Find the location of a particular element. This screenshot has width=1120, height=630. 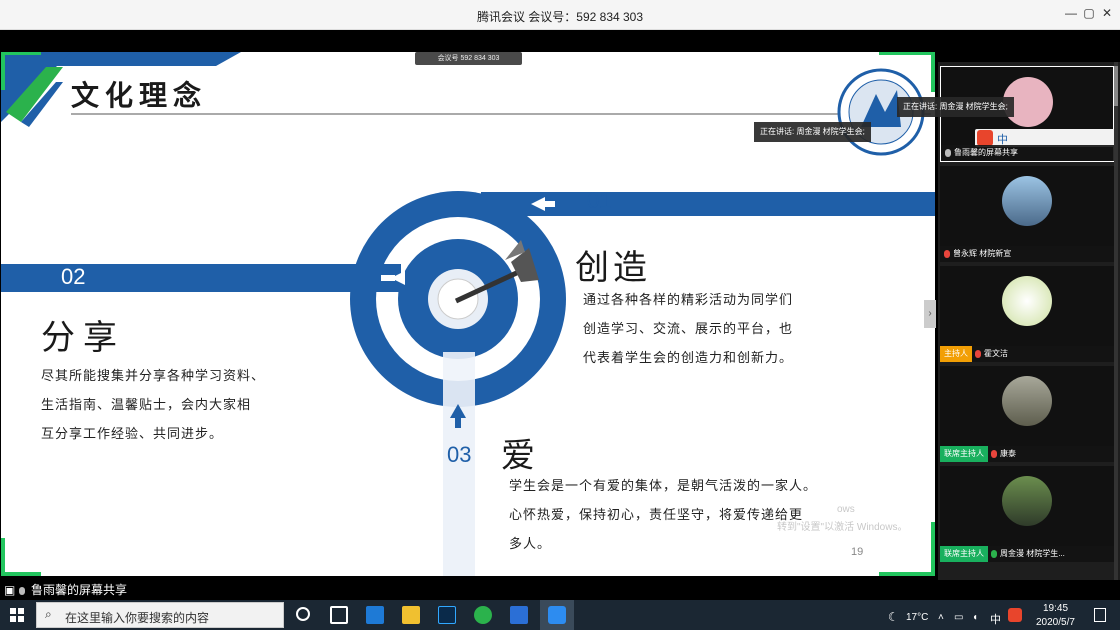

section-create-number: 01 is located at coordinates (599, 200).